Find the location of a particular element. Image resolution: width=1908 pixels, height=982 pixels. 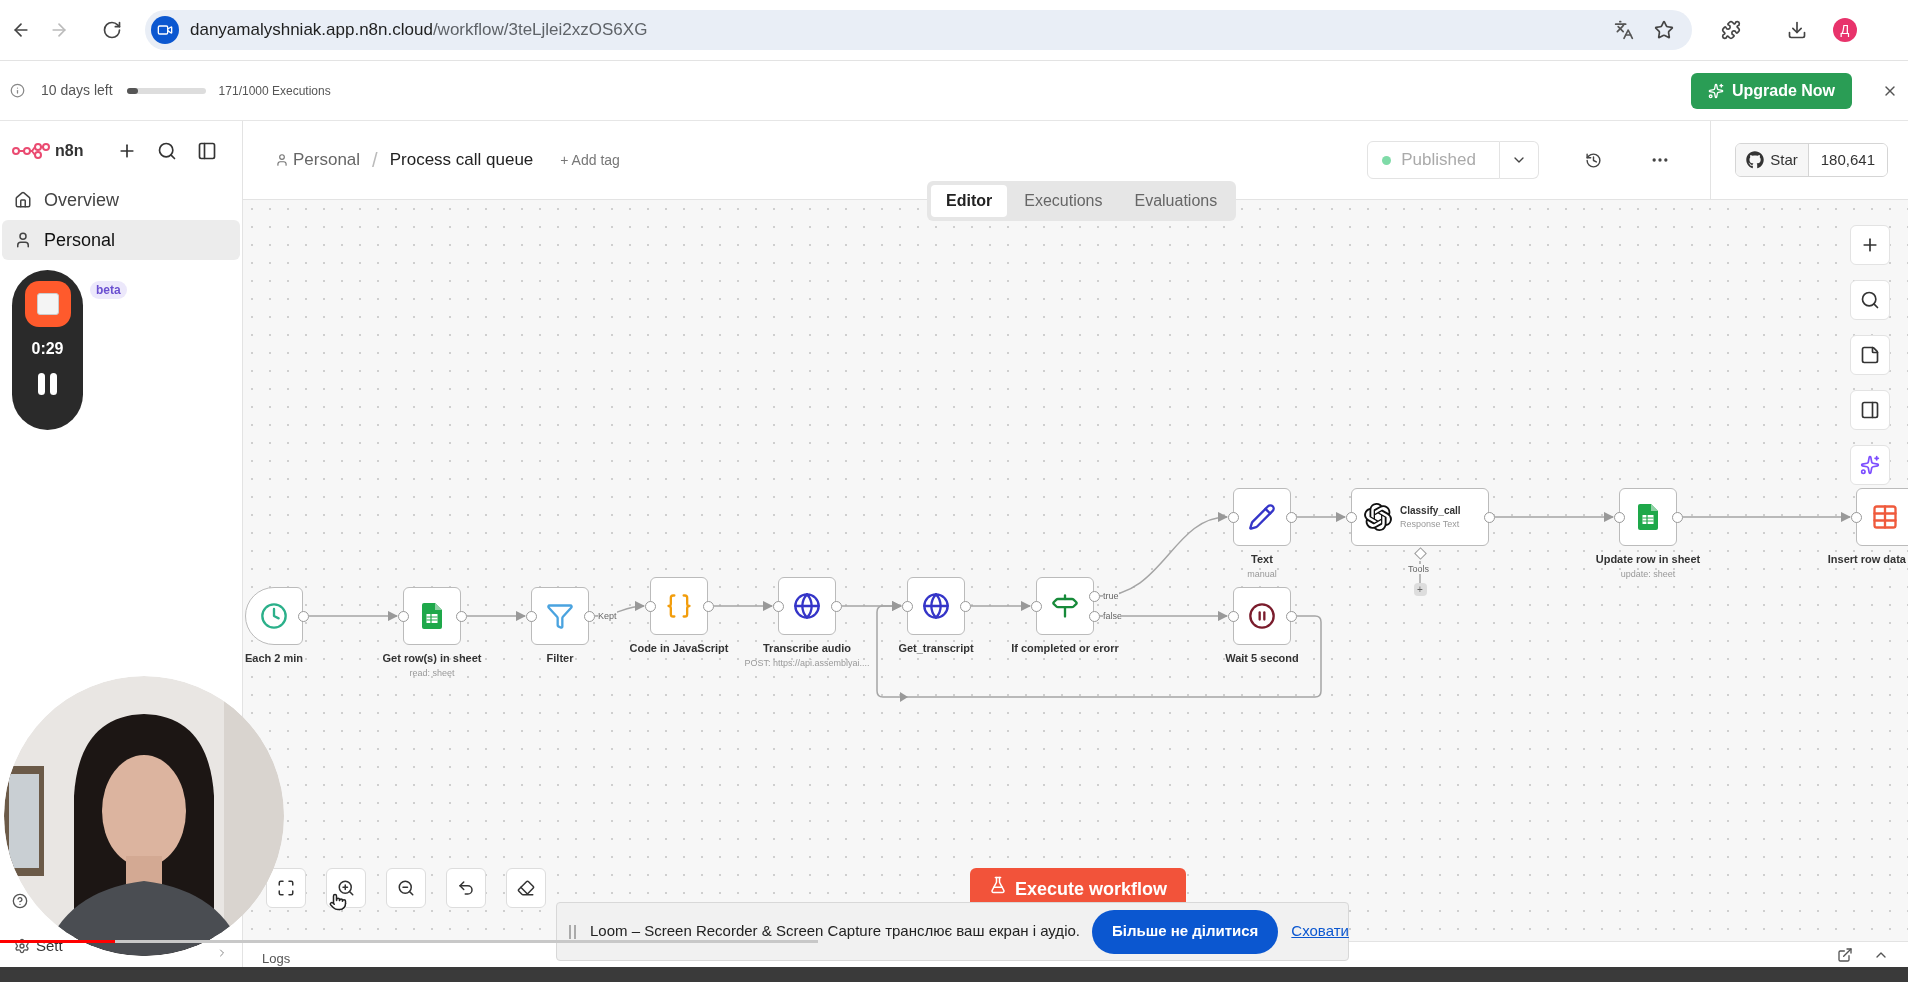

profile-avatar: Д is located at coordinates (1845, 30).